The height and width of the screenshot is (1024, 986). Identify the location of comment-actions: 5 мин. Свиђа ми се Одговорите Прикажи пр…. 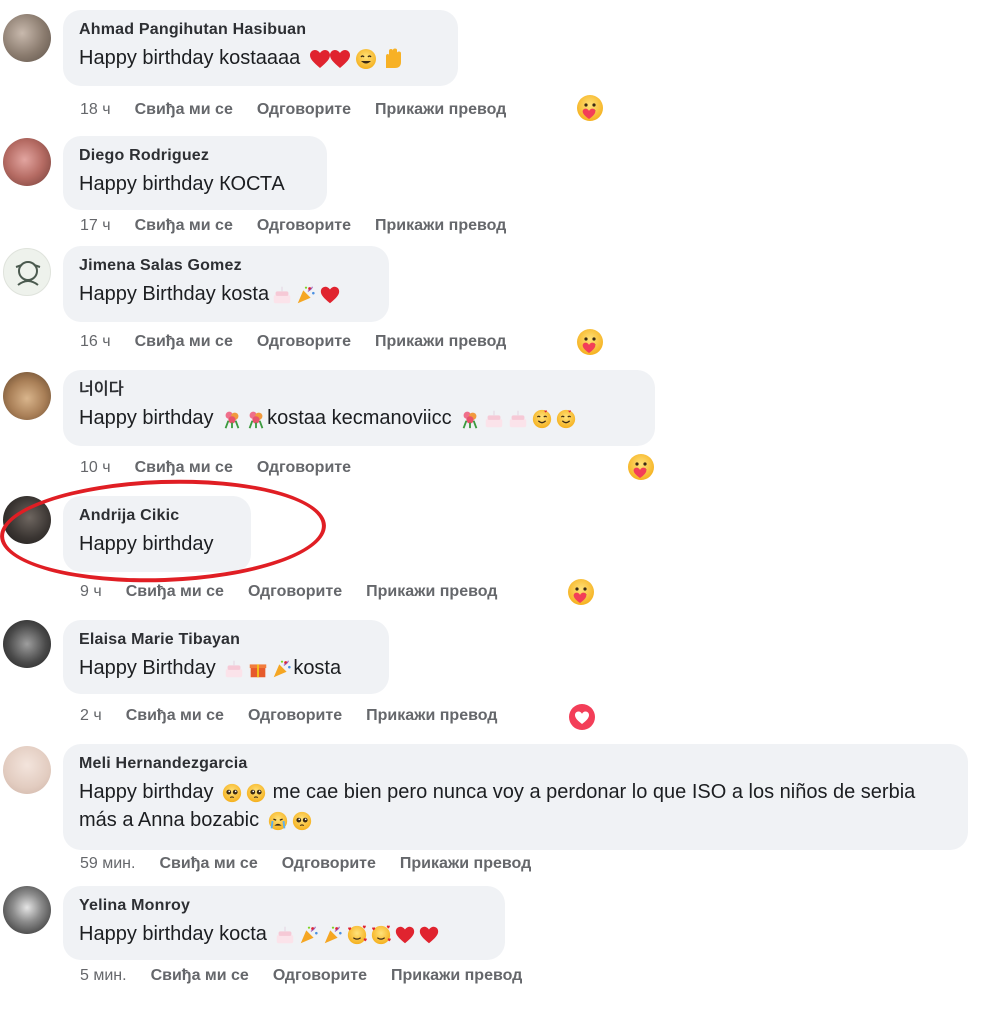
(313, 976).